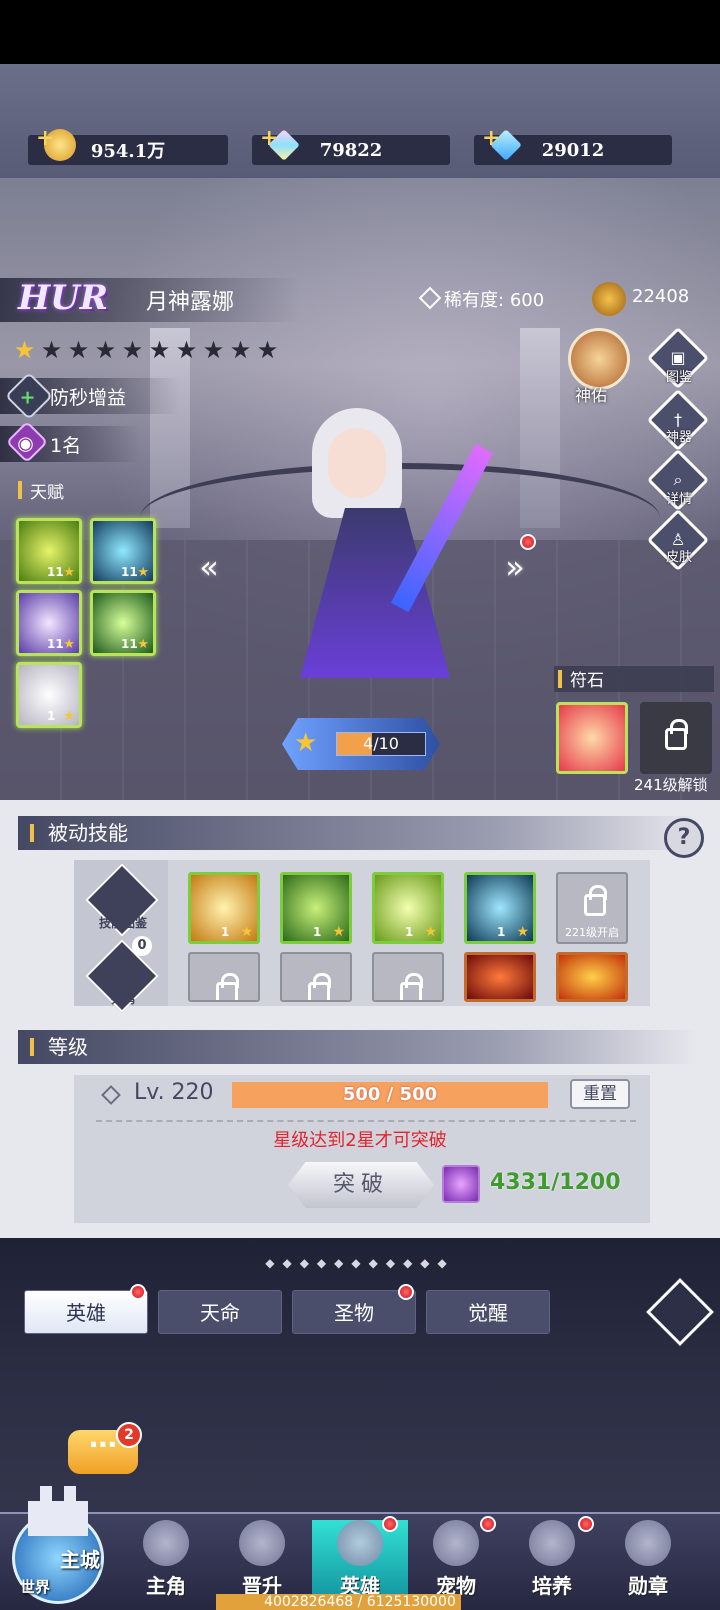  I want to click on talent-level: 1, so click(51, 716).